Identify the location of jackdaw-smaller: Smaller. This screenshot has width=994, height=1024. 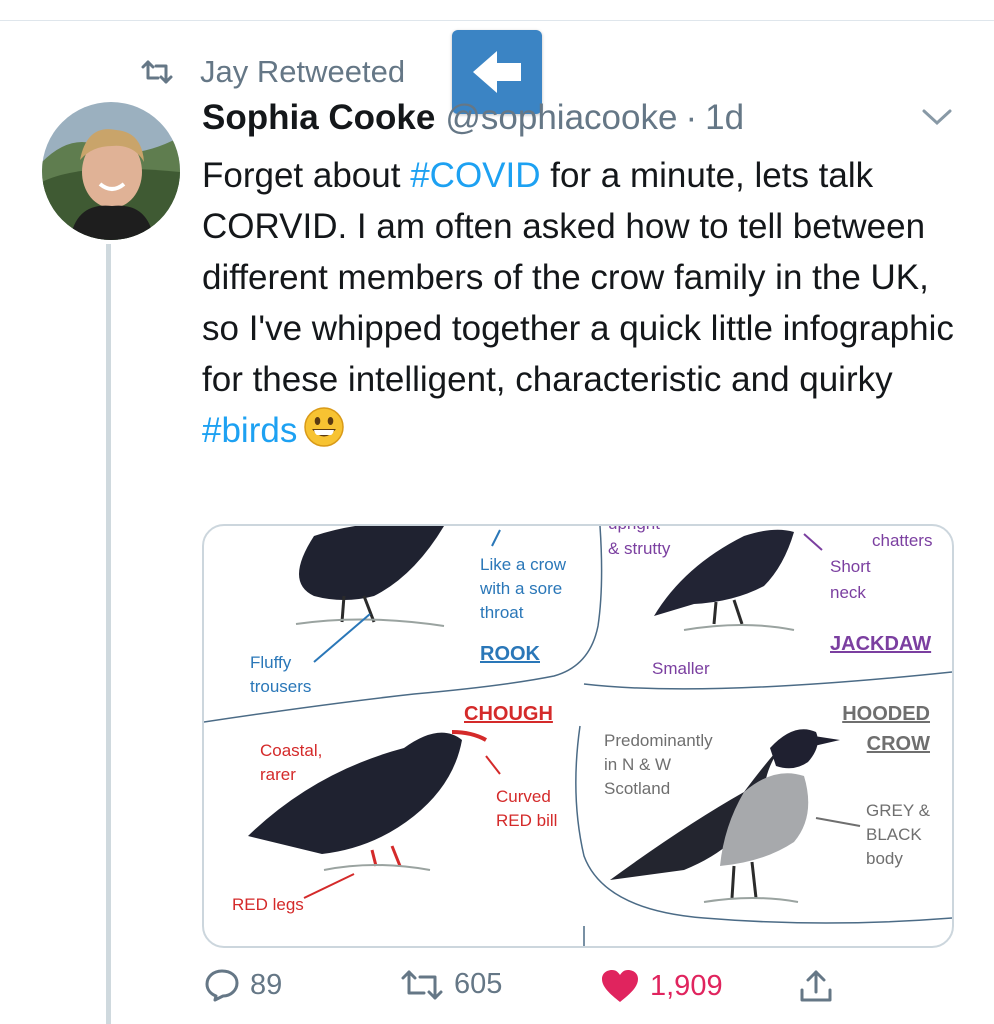
(681, 668).